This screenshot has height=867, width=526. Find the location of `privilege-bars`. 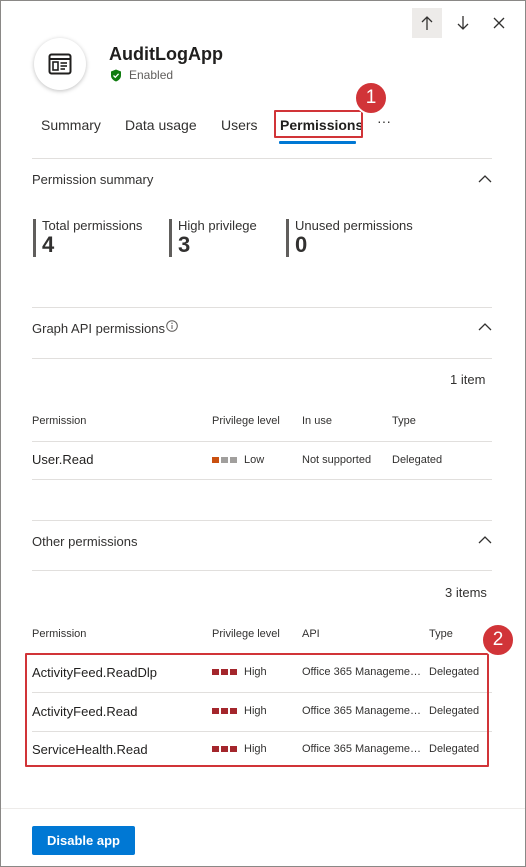

privilege-bars is located at coordinates (224, 460).